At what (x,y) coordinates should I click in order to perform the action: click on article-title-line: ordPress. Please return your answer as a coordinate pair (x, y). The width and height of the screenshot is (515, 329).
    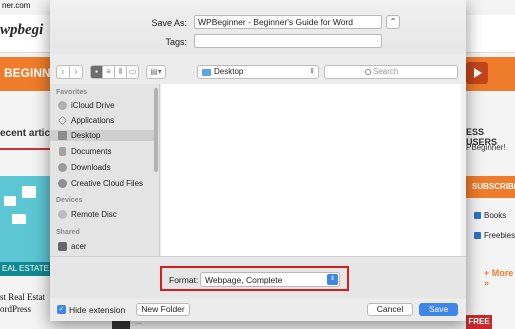
    Looking at the image, I should click on (15, 309).